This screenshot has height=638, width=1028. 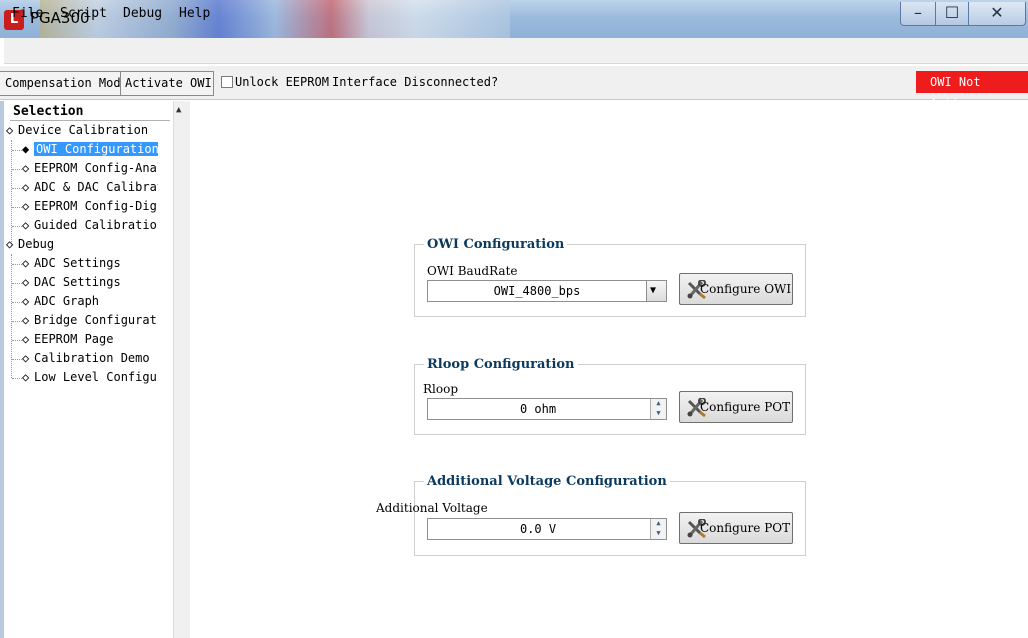 I want to click on close-button: ✕, so click(x=997, y=14).